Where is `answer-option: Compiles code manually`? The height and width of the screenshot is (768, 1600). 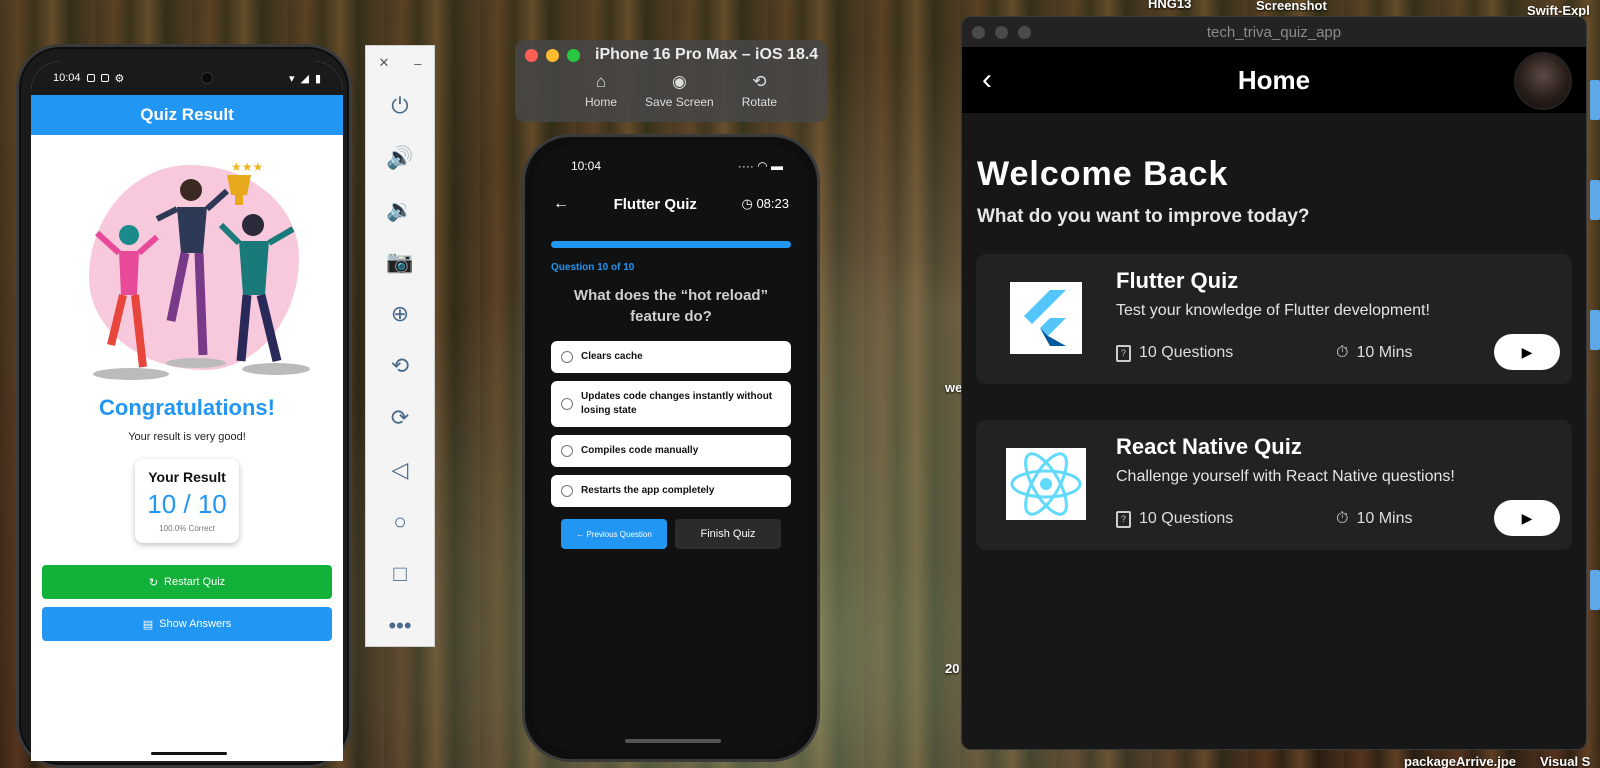 answer-option: Compiles code manually is located at coordinates (671, 451).